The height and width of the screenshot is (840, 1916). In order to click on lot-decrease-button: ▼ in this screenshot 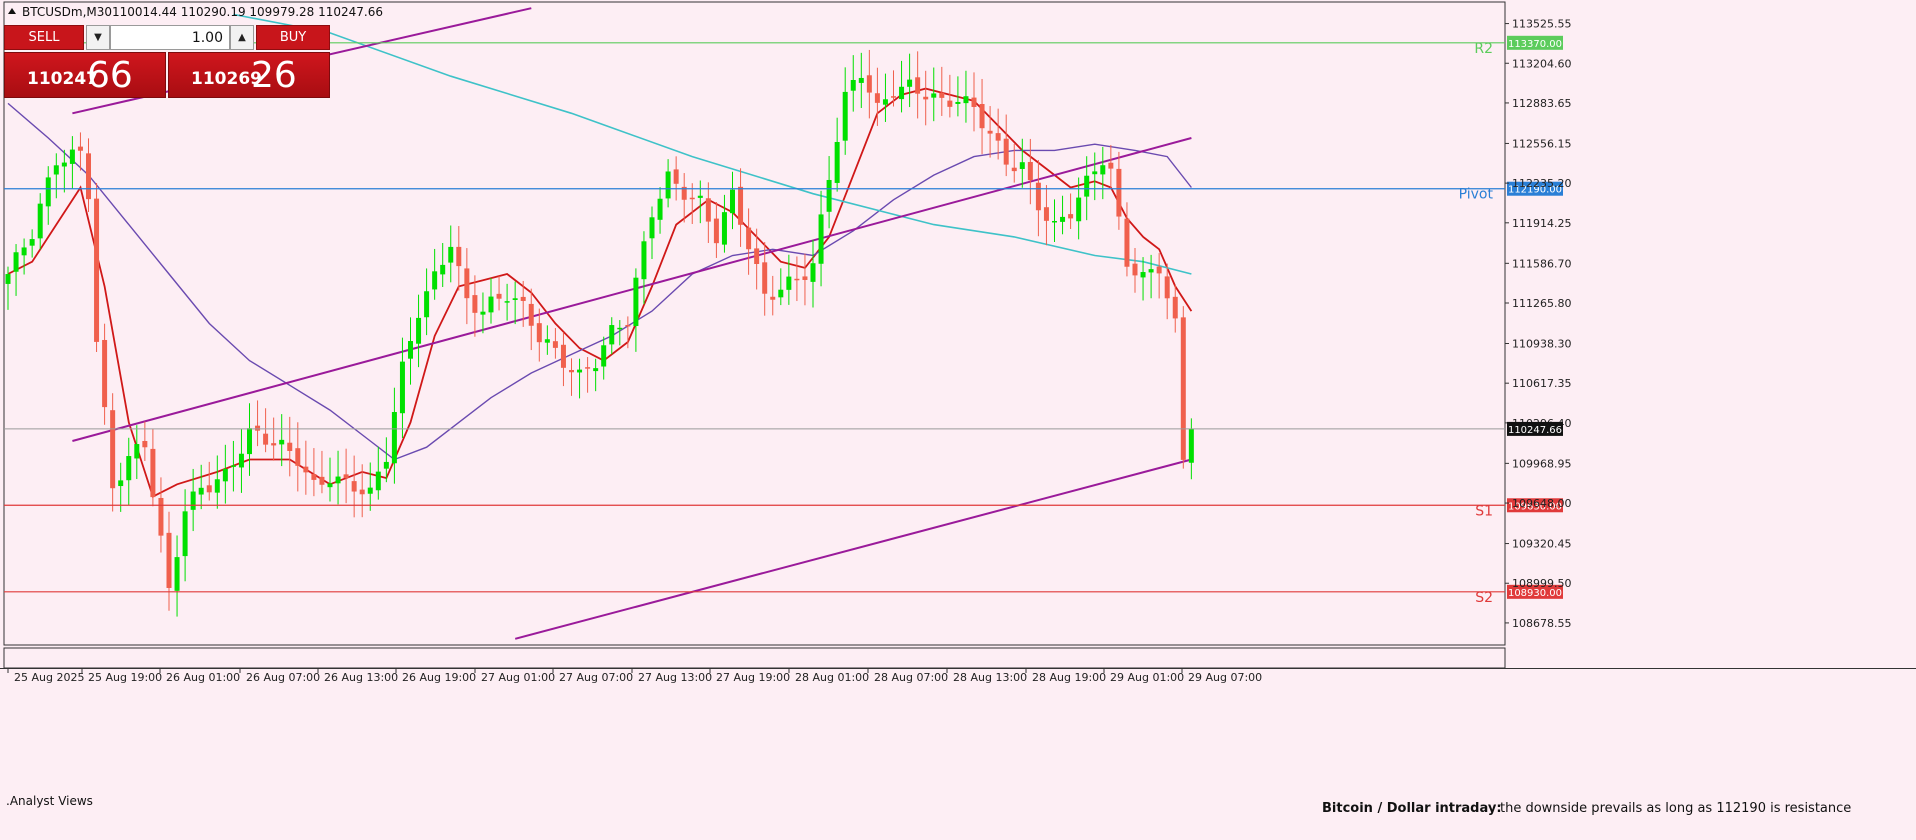, I will do `click(98, 37)`.